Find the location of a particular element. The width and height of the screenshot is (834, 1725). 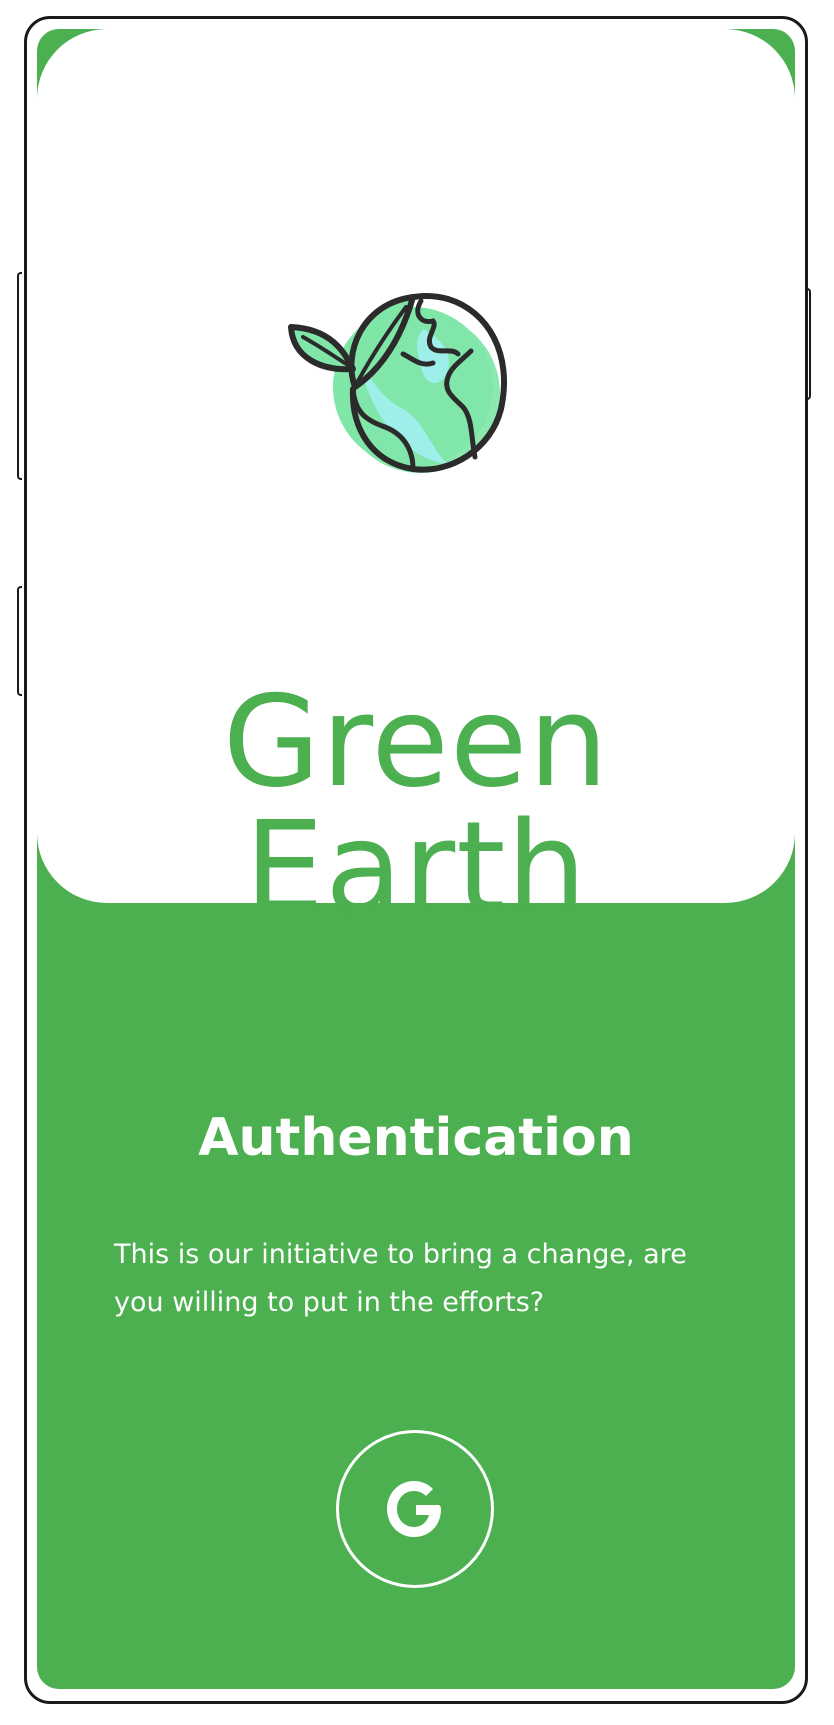

google-sign-in-button is located at coordinates (415, 1509).